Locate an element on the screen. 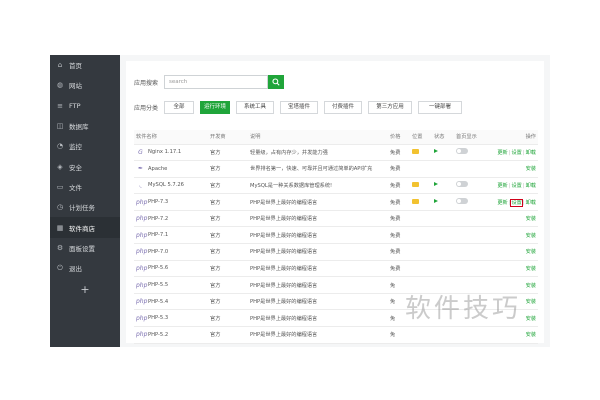  software-name-text: Nginx 1.17.1 is located at coordinates (165, 152).